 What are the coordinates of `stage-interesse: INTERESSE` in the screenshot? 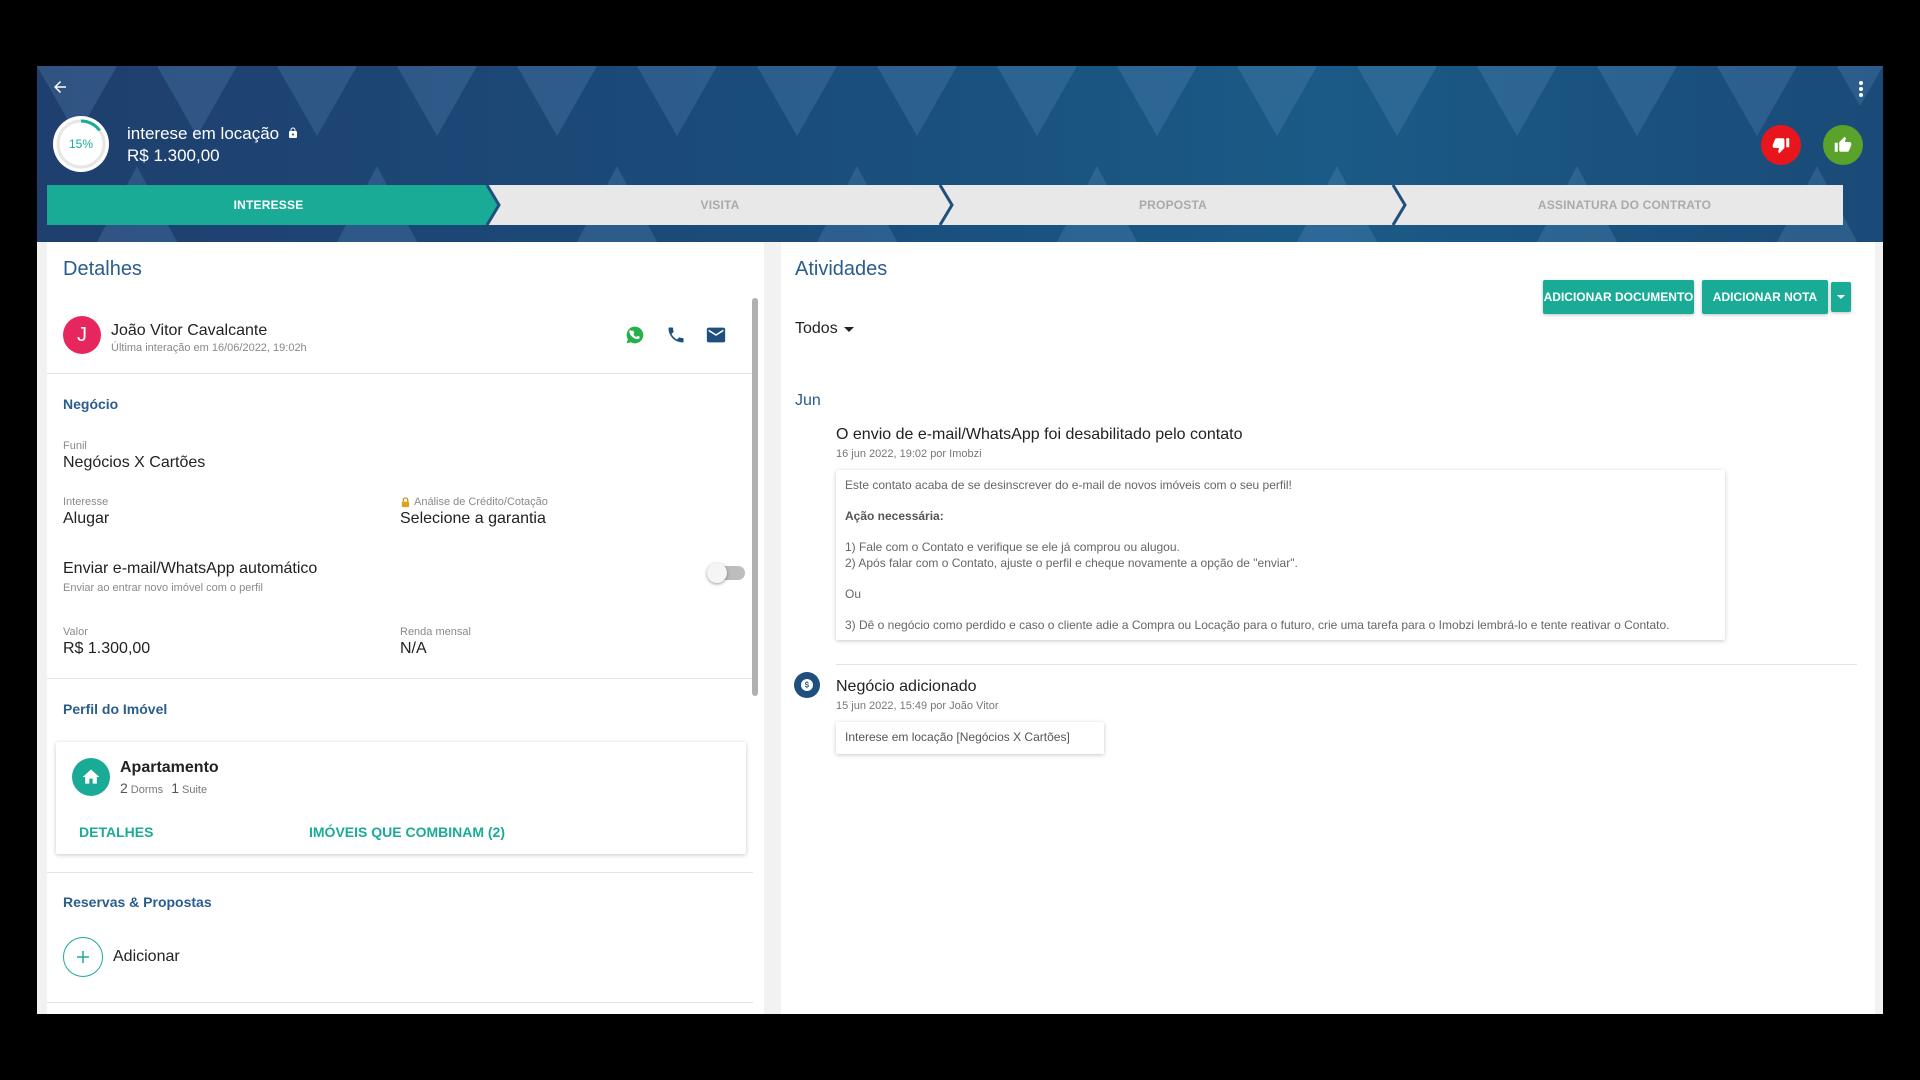 It's located at (268, 205).